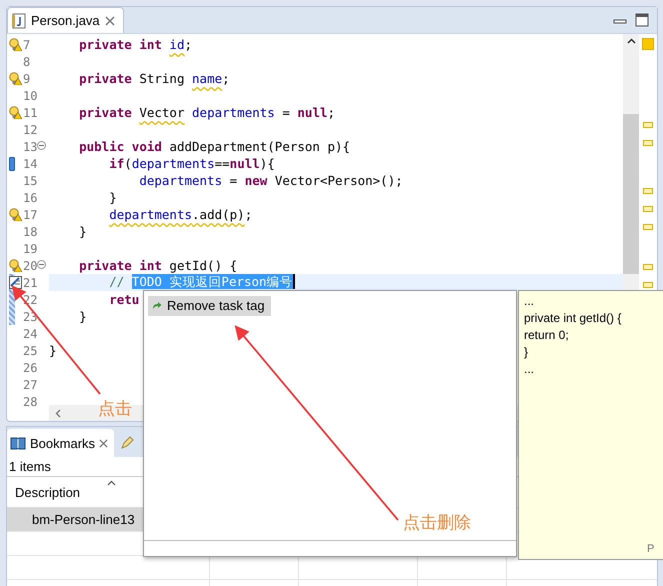 This screenshot has height=586, width=663. What do you see at coordinates (642, 20) in the screenshot?
I see `maximize-icon` at bounding box center [642, 20].